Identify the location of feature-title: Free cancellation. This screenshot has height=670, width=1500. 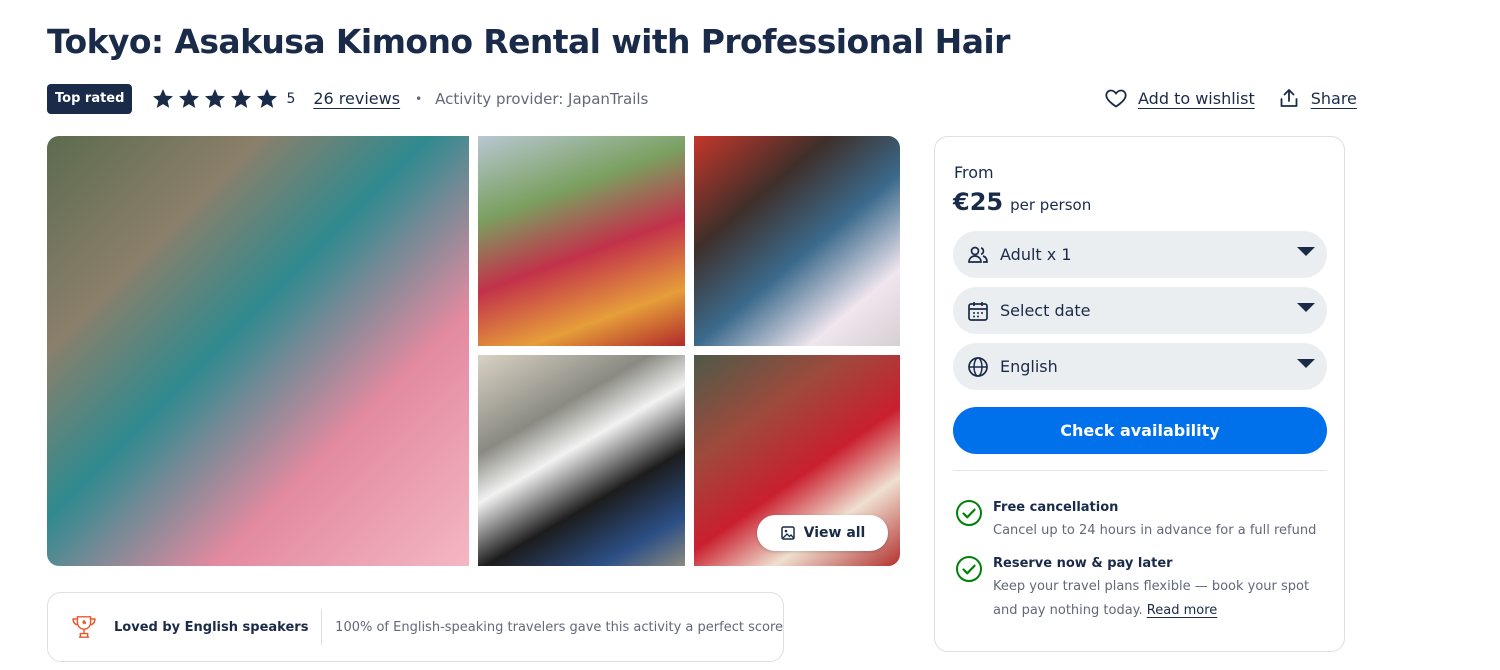
(1056, 507).